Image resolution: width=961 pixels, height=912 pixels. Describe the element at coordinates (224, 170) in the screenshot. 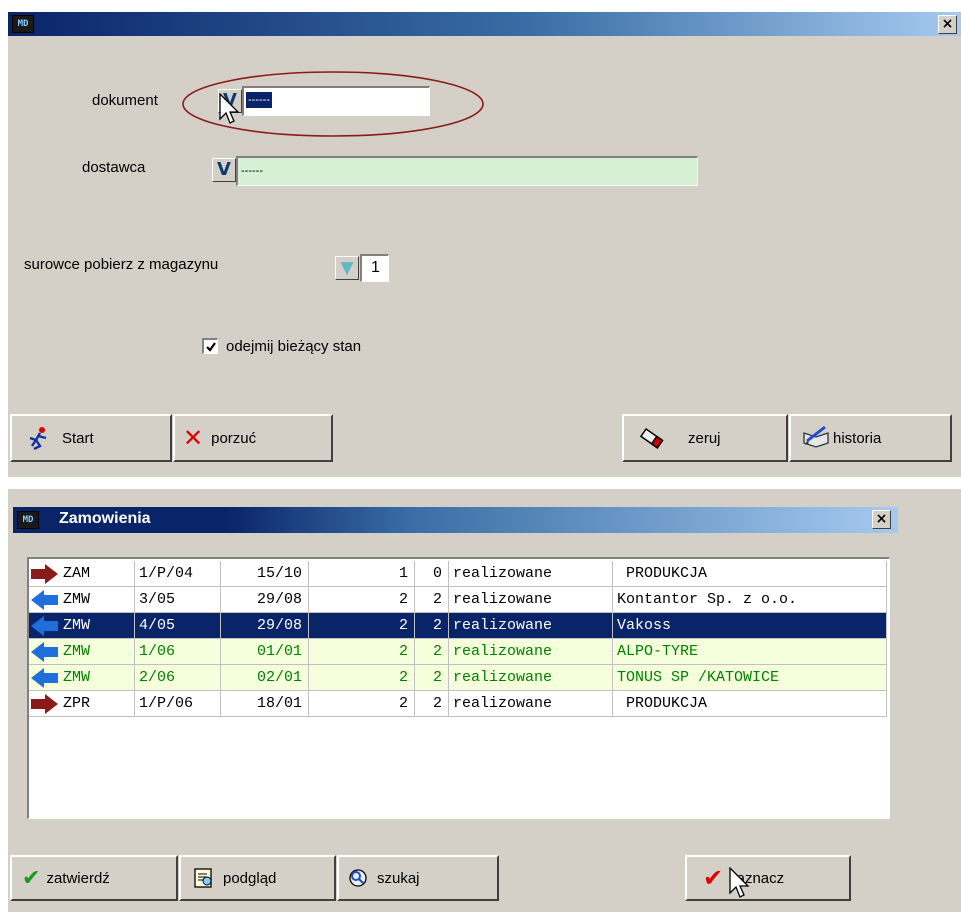

I see `dostawca-select-button: V` at that location.